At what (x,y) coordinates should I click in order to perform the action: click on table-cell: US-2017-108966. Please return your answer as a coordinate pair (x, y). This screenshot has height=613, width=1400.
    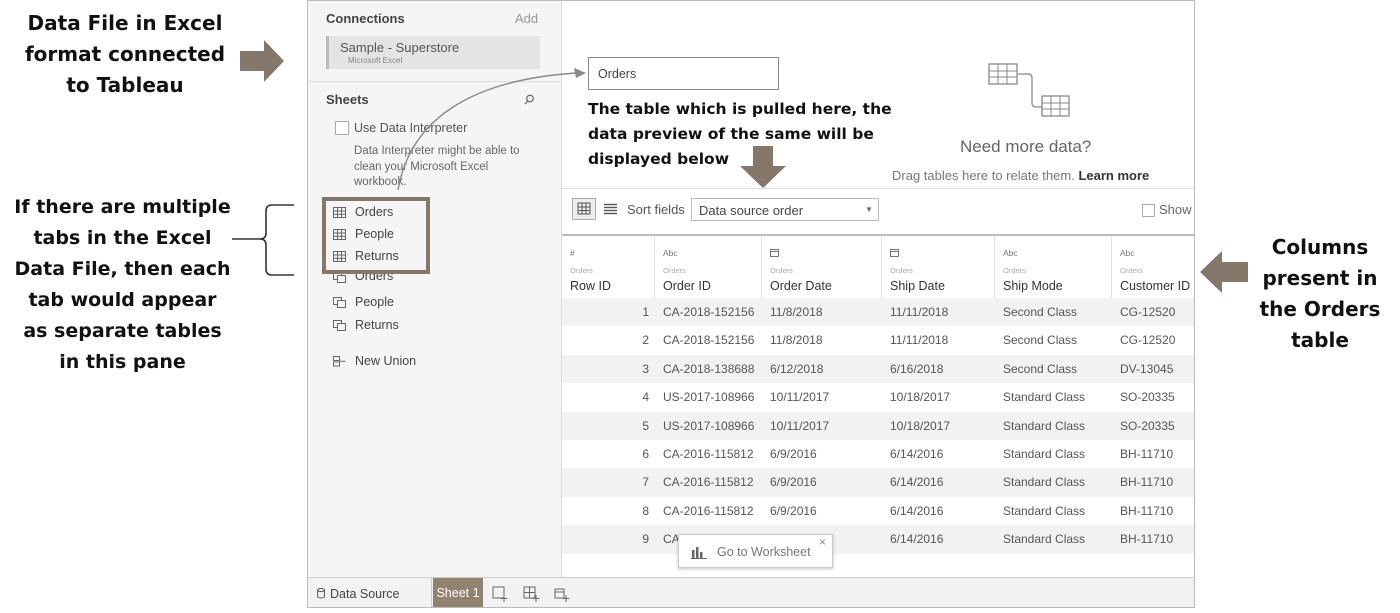
    Looking at the image, I should click on (709, 425).